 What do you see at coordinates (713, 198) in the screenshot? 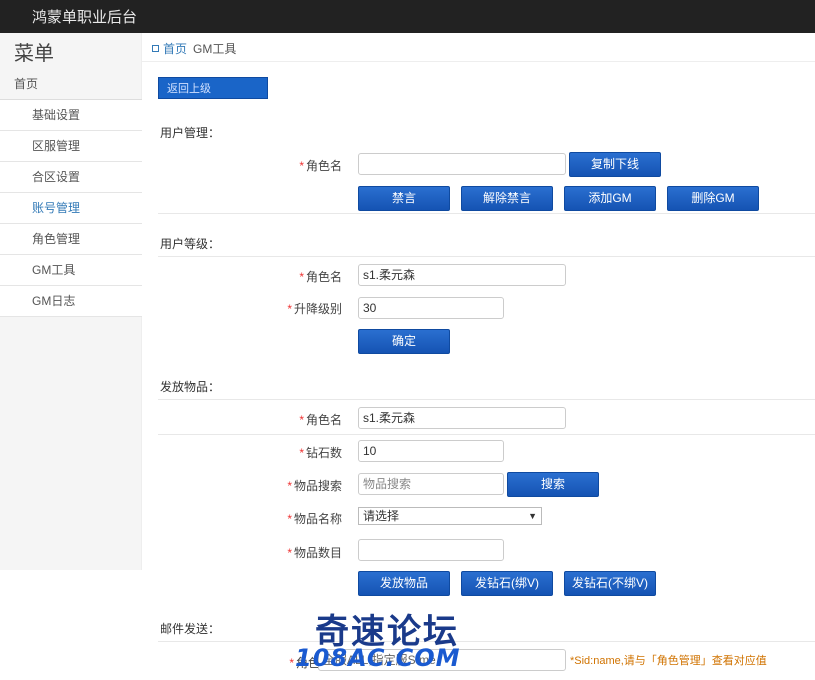
I see `remove-gm-button: 删除GM` at bounding box center [713, 198].